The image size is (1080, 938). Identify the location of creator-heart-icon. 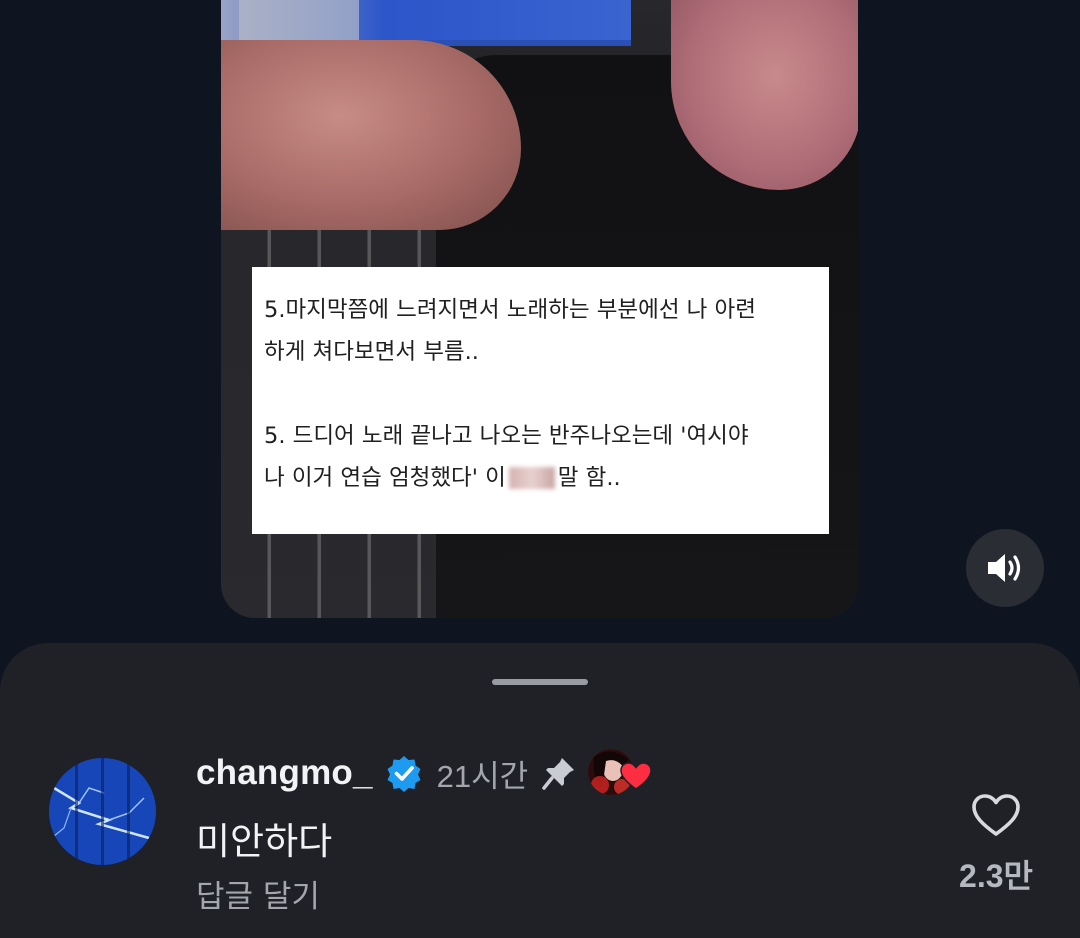
(636, 776).